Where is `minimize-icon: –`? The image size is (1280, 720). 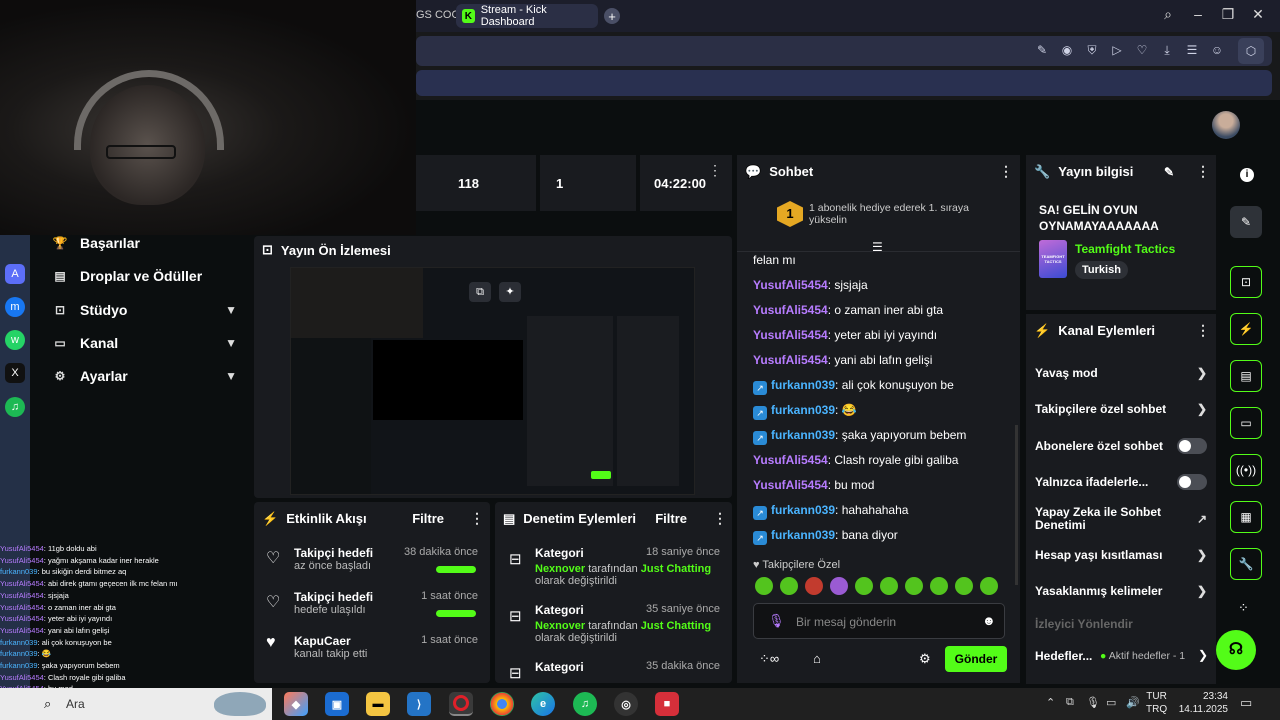 minimize-icon: – is located at coordinates (1198, 14).